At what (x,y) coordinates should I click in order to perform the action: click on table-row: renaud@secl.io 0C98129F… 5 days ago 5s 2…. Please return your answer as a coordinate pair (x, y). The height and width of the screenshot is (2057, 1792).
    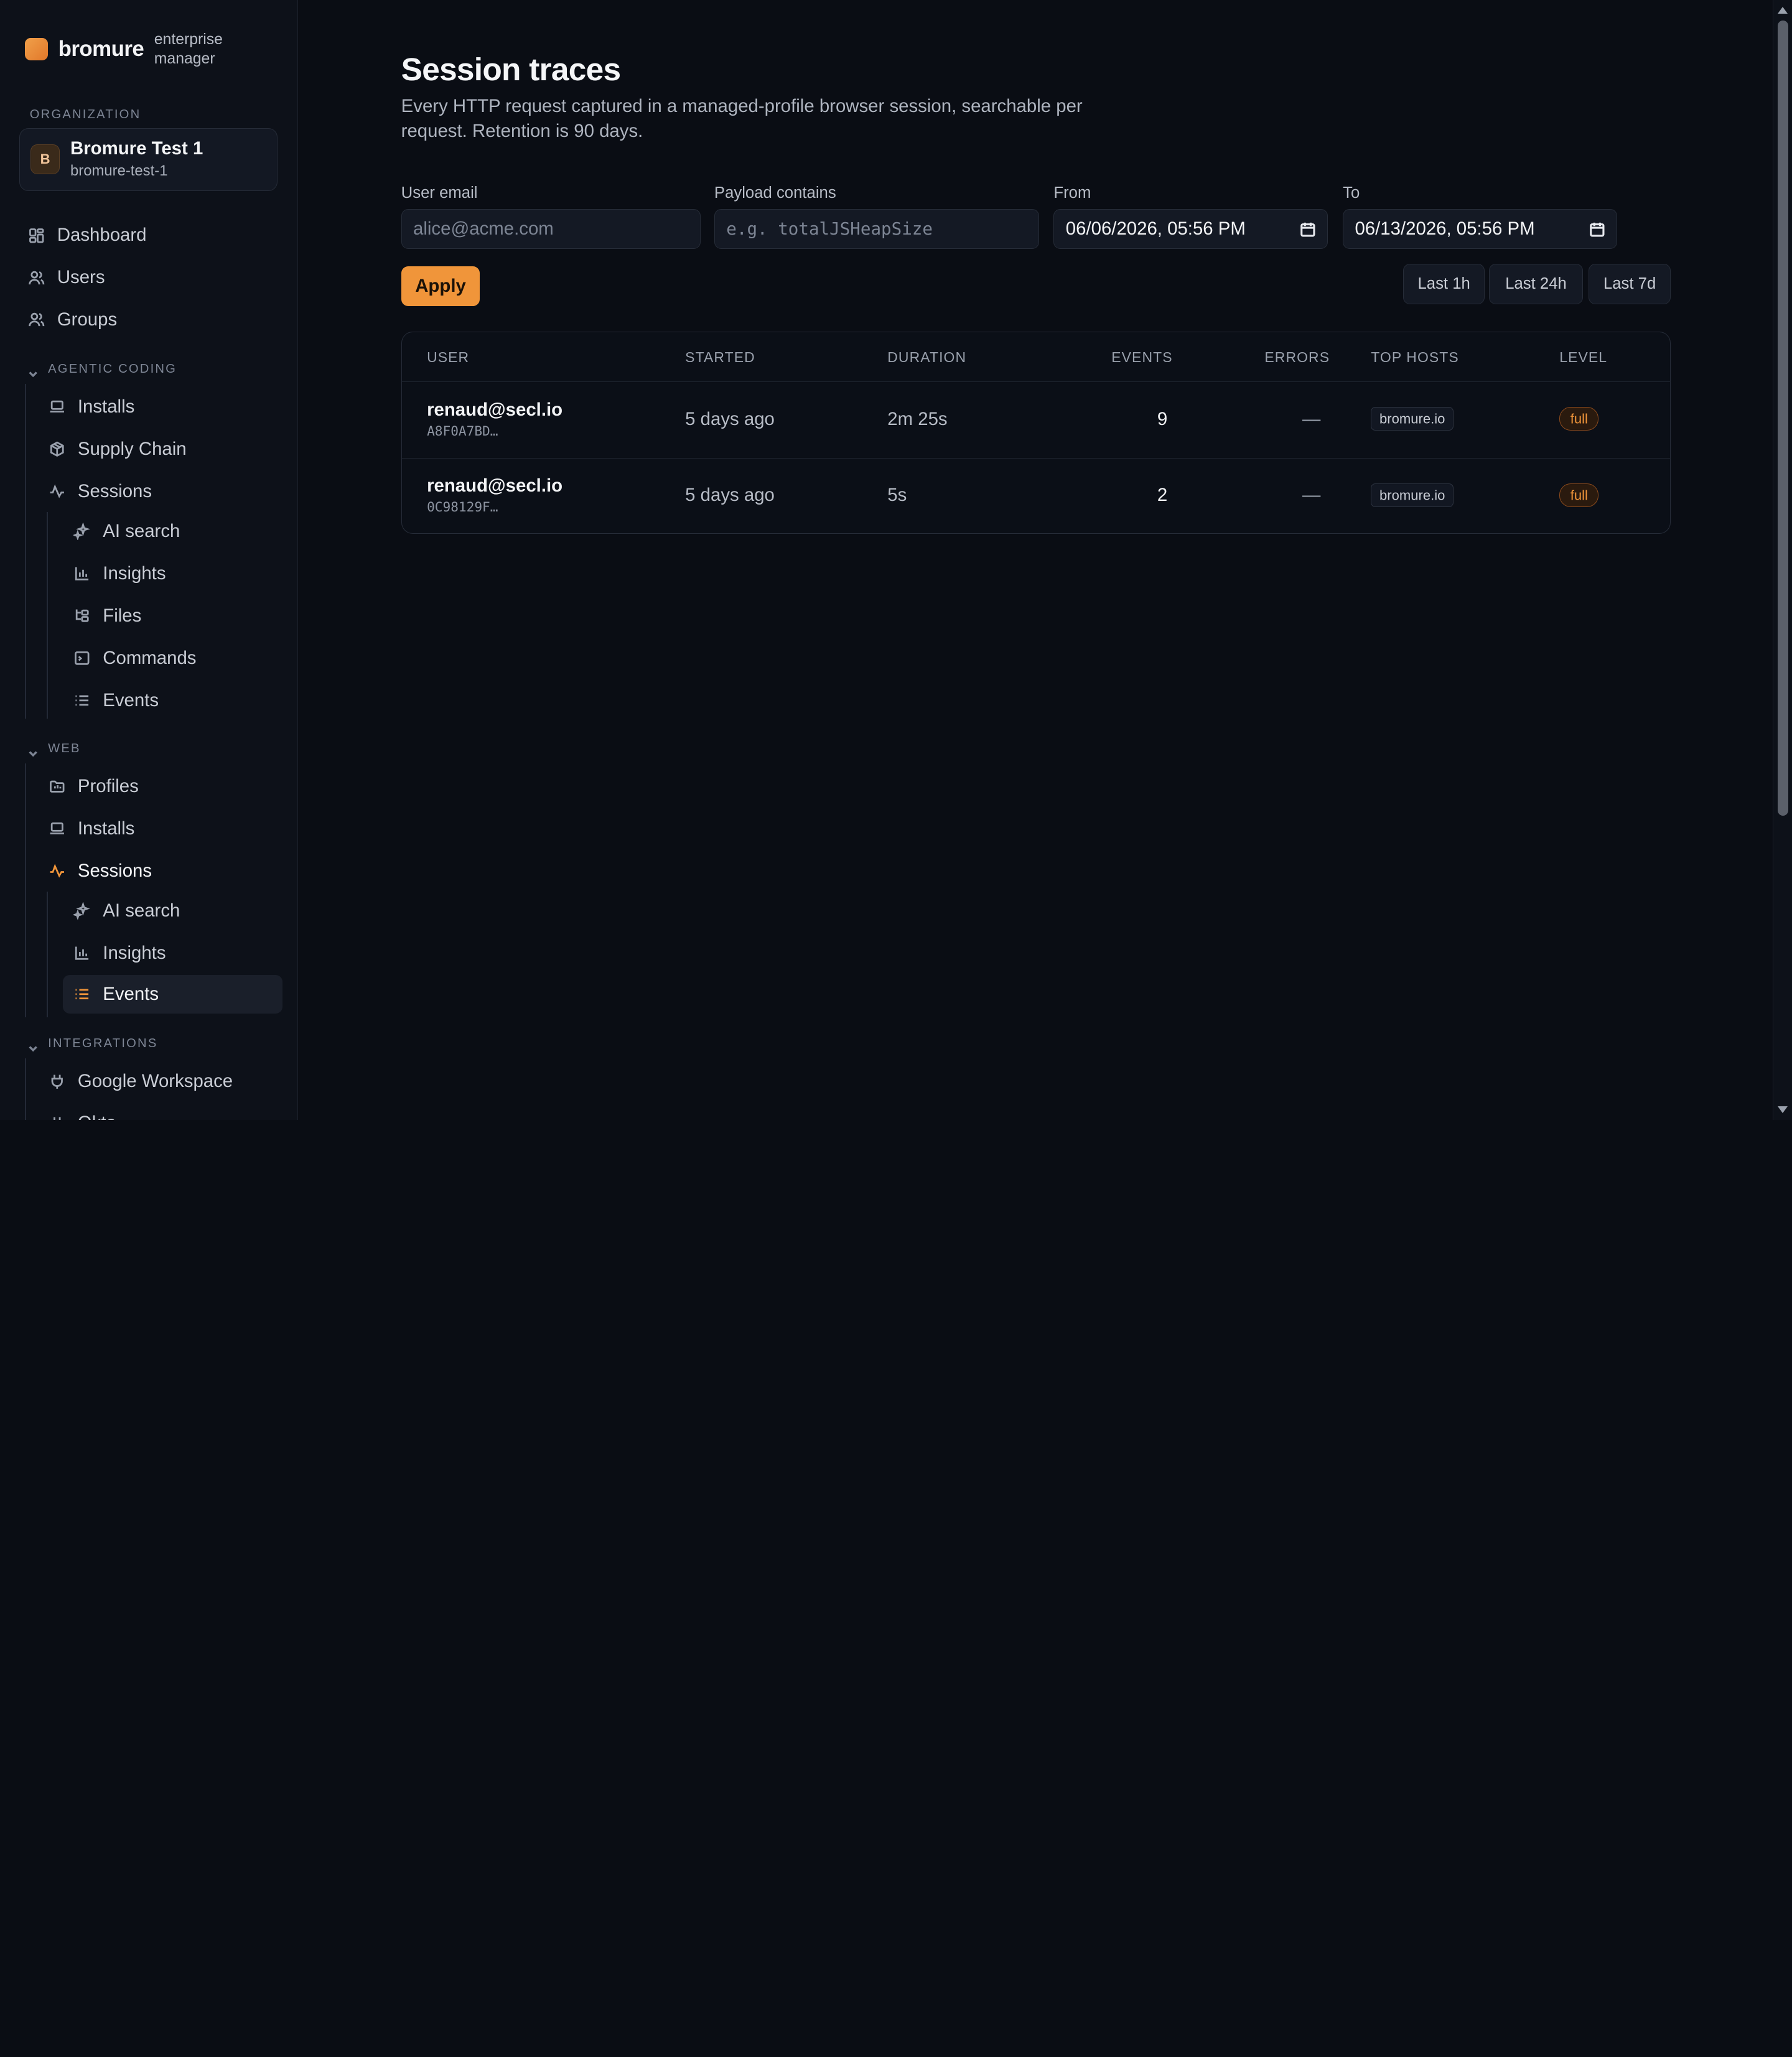
    Looking at the image, I should click on (1036, 495).